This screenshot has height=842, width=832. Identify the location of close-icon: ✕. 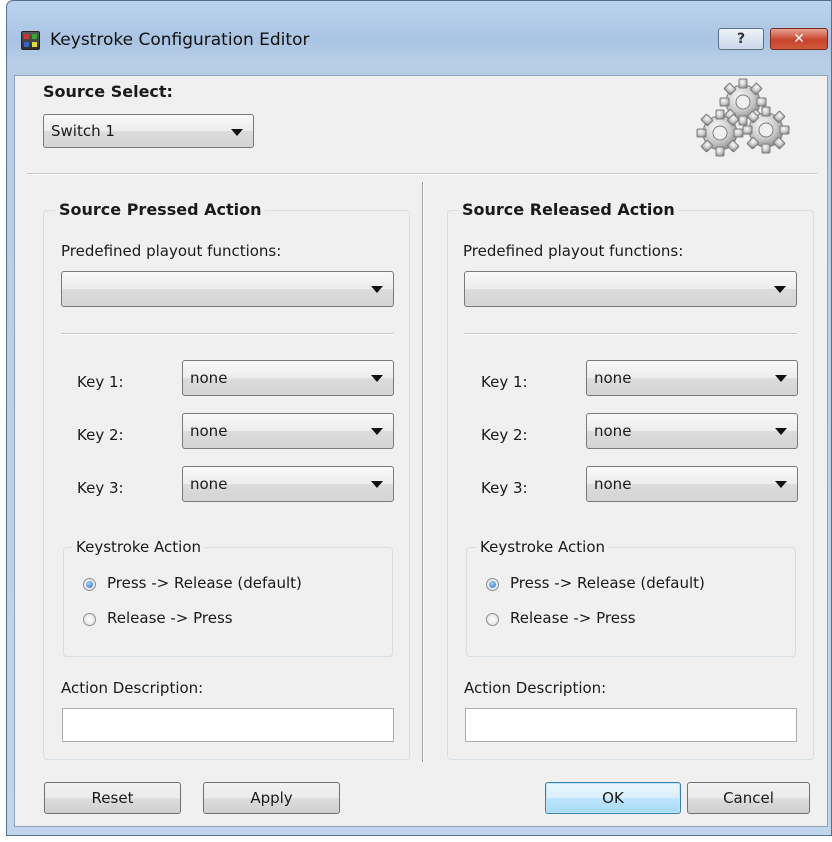
(799, 39).